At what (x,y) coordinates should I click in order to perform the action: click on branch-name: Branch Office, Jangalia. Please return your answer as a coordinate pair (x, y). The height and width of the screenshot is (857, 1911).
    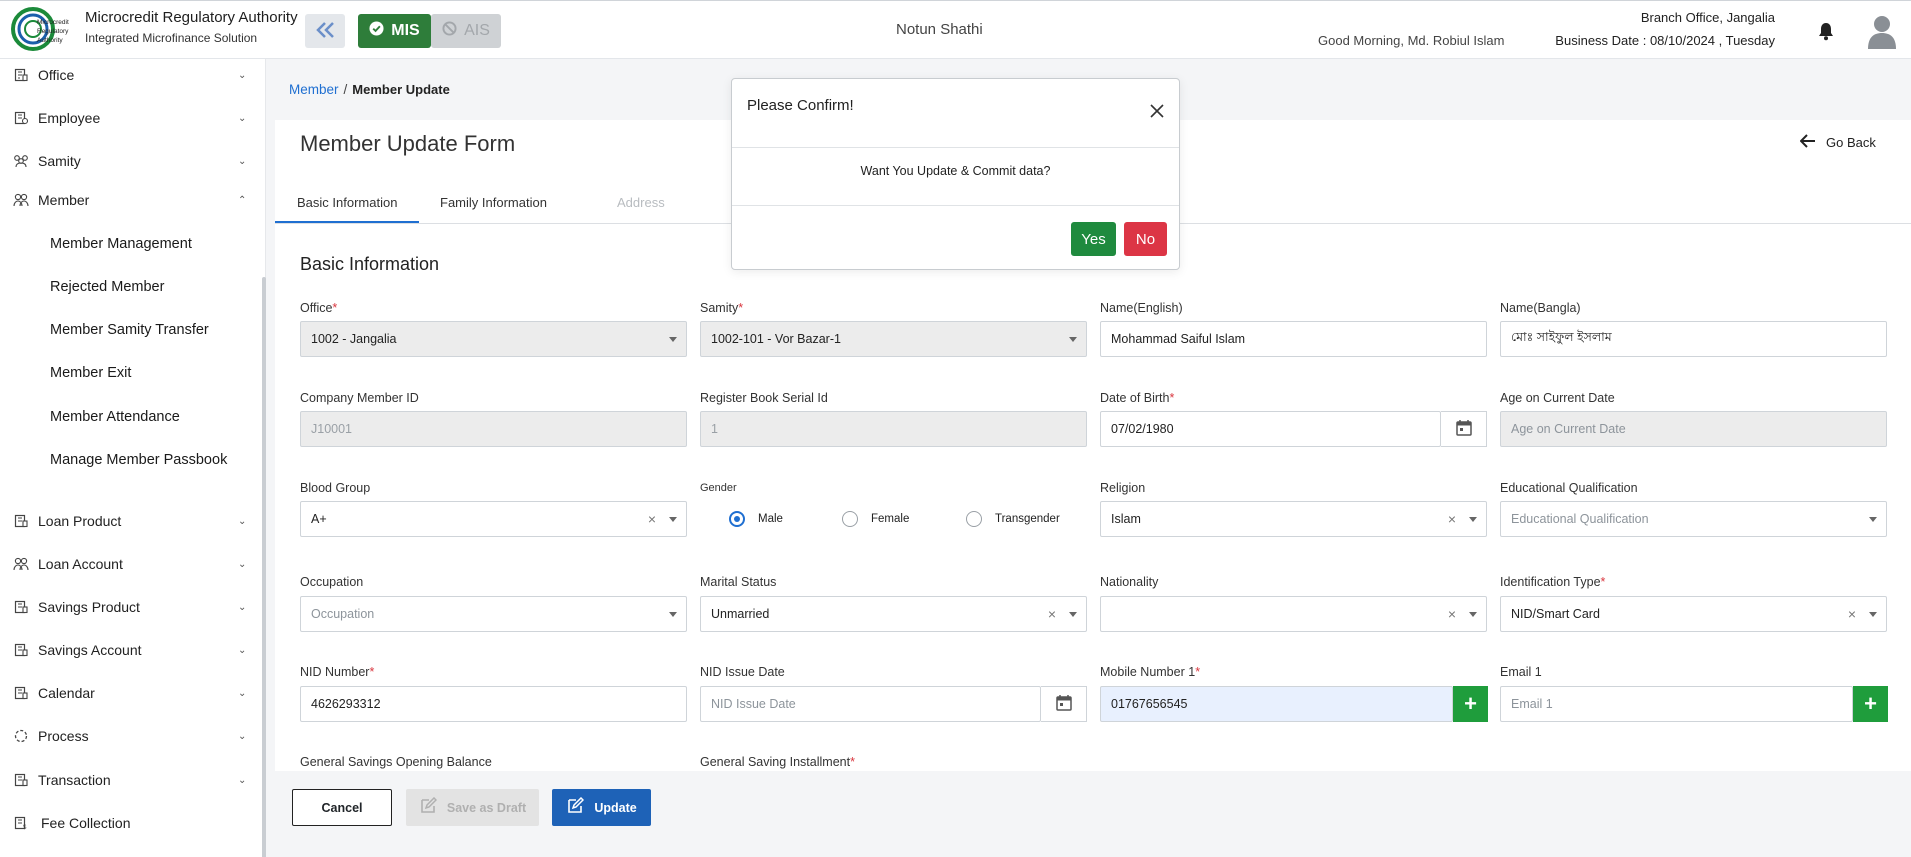
    Looking at the image, I should click on (1707, 17).